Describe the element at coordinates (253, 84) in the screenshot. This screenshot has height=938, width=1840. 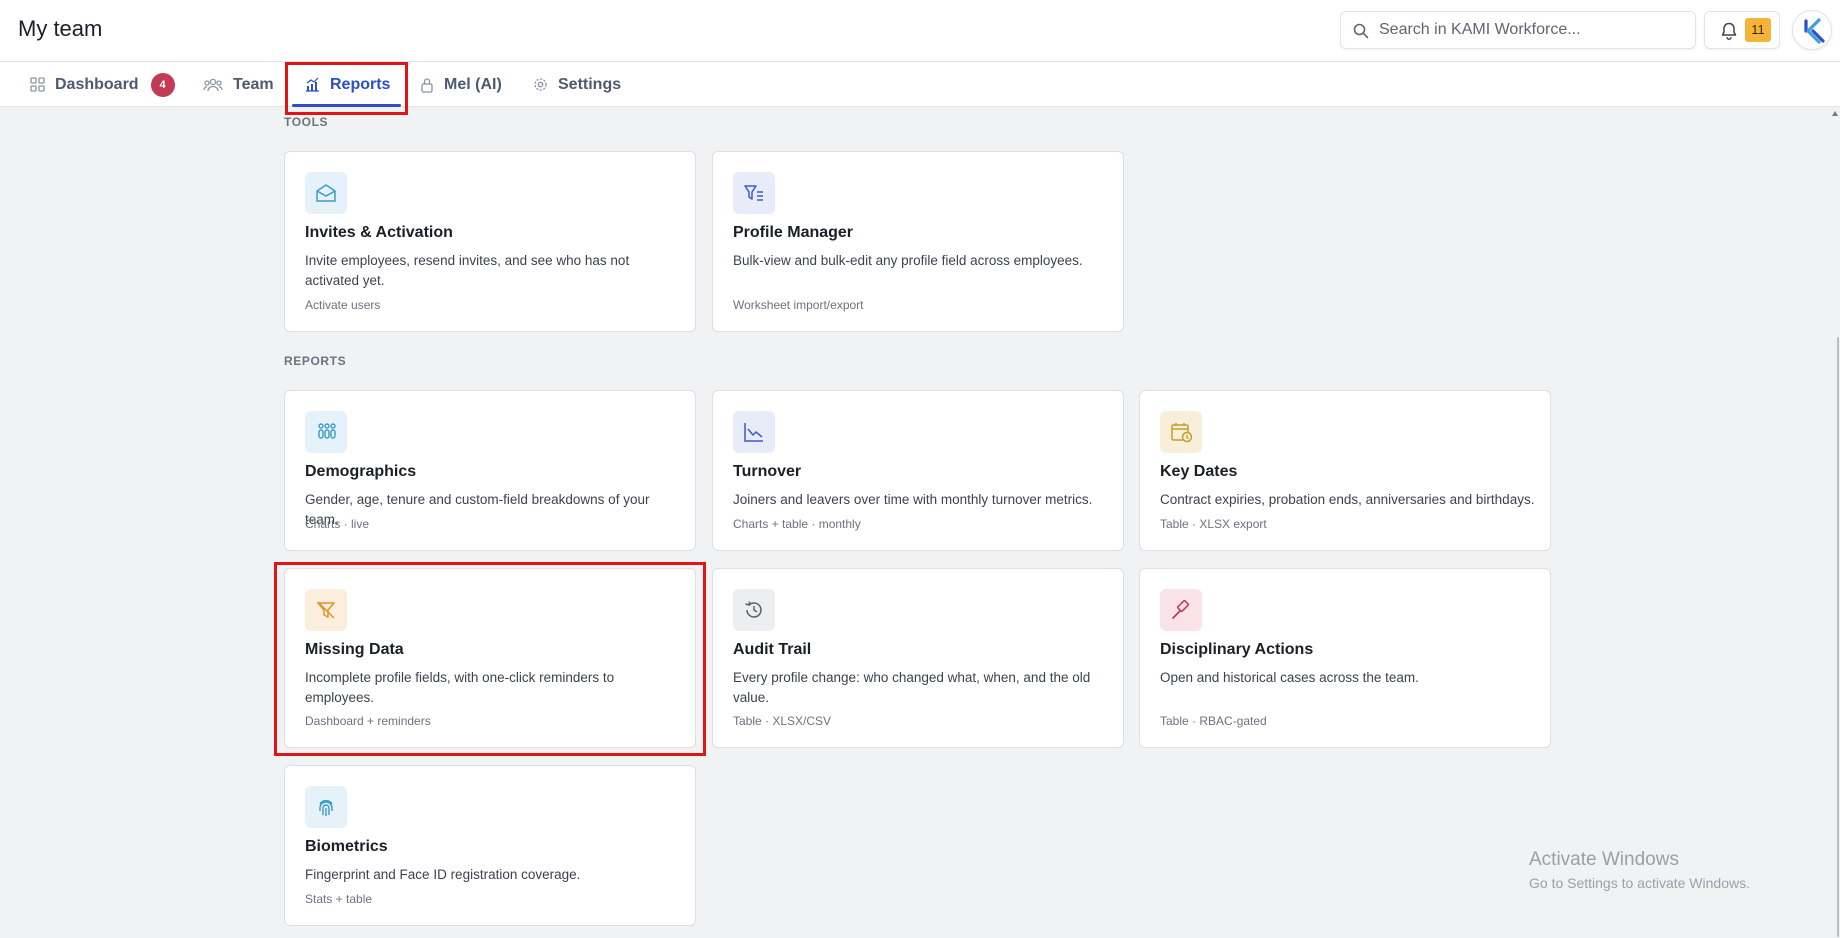
I see `tab-label: Team` at that location.